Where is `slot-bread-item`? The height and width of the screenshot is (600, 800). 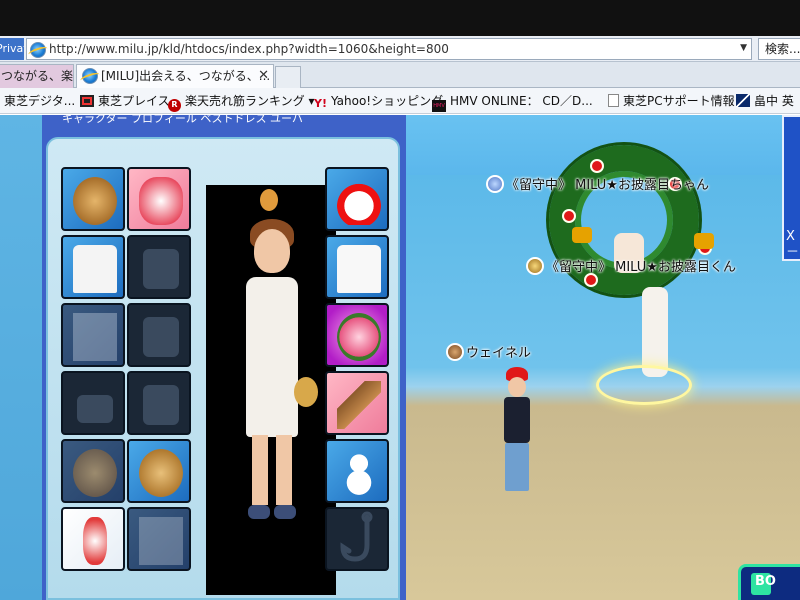
slot-bread-item is located at coordinates (357, 403).